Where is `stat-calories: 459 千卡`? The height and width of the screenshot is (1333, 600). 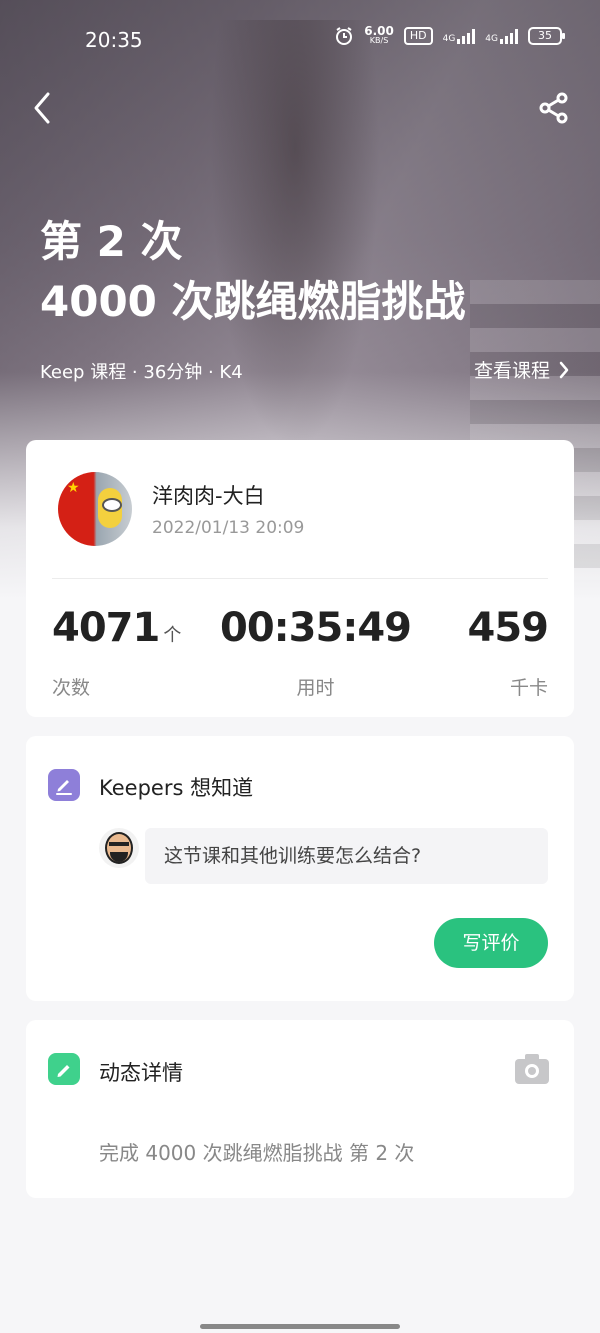
stat-calories: 459 千卡 is located at coordinates (508, 652).